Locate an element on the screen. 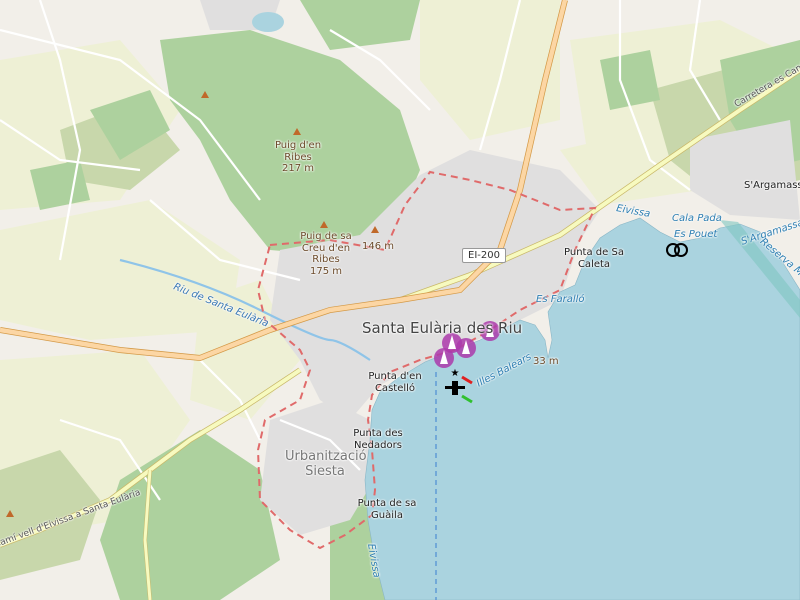 This screenshot has width=800, height=600. peak-creu-elevation: 175 m is located at coordinates (325, 271).